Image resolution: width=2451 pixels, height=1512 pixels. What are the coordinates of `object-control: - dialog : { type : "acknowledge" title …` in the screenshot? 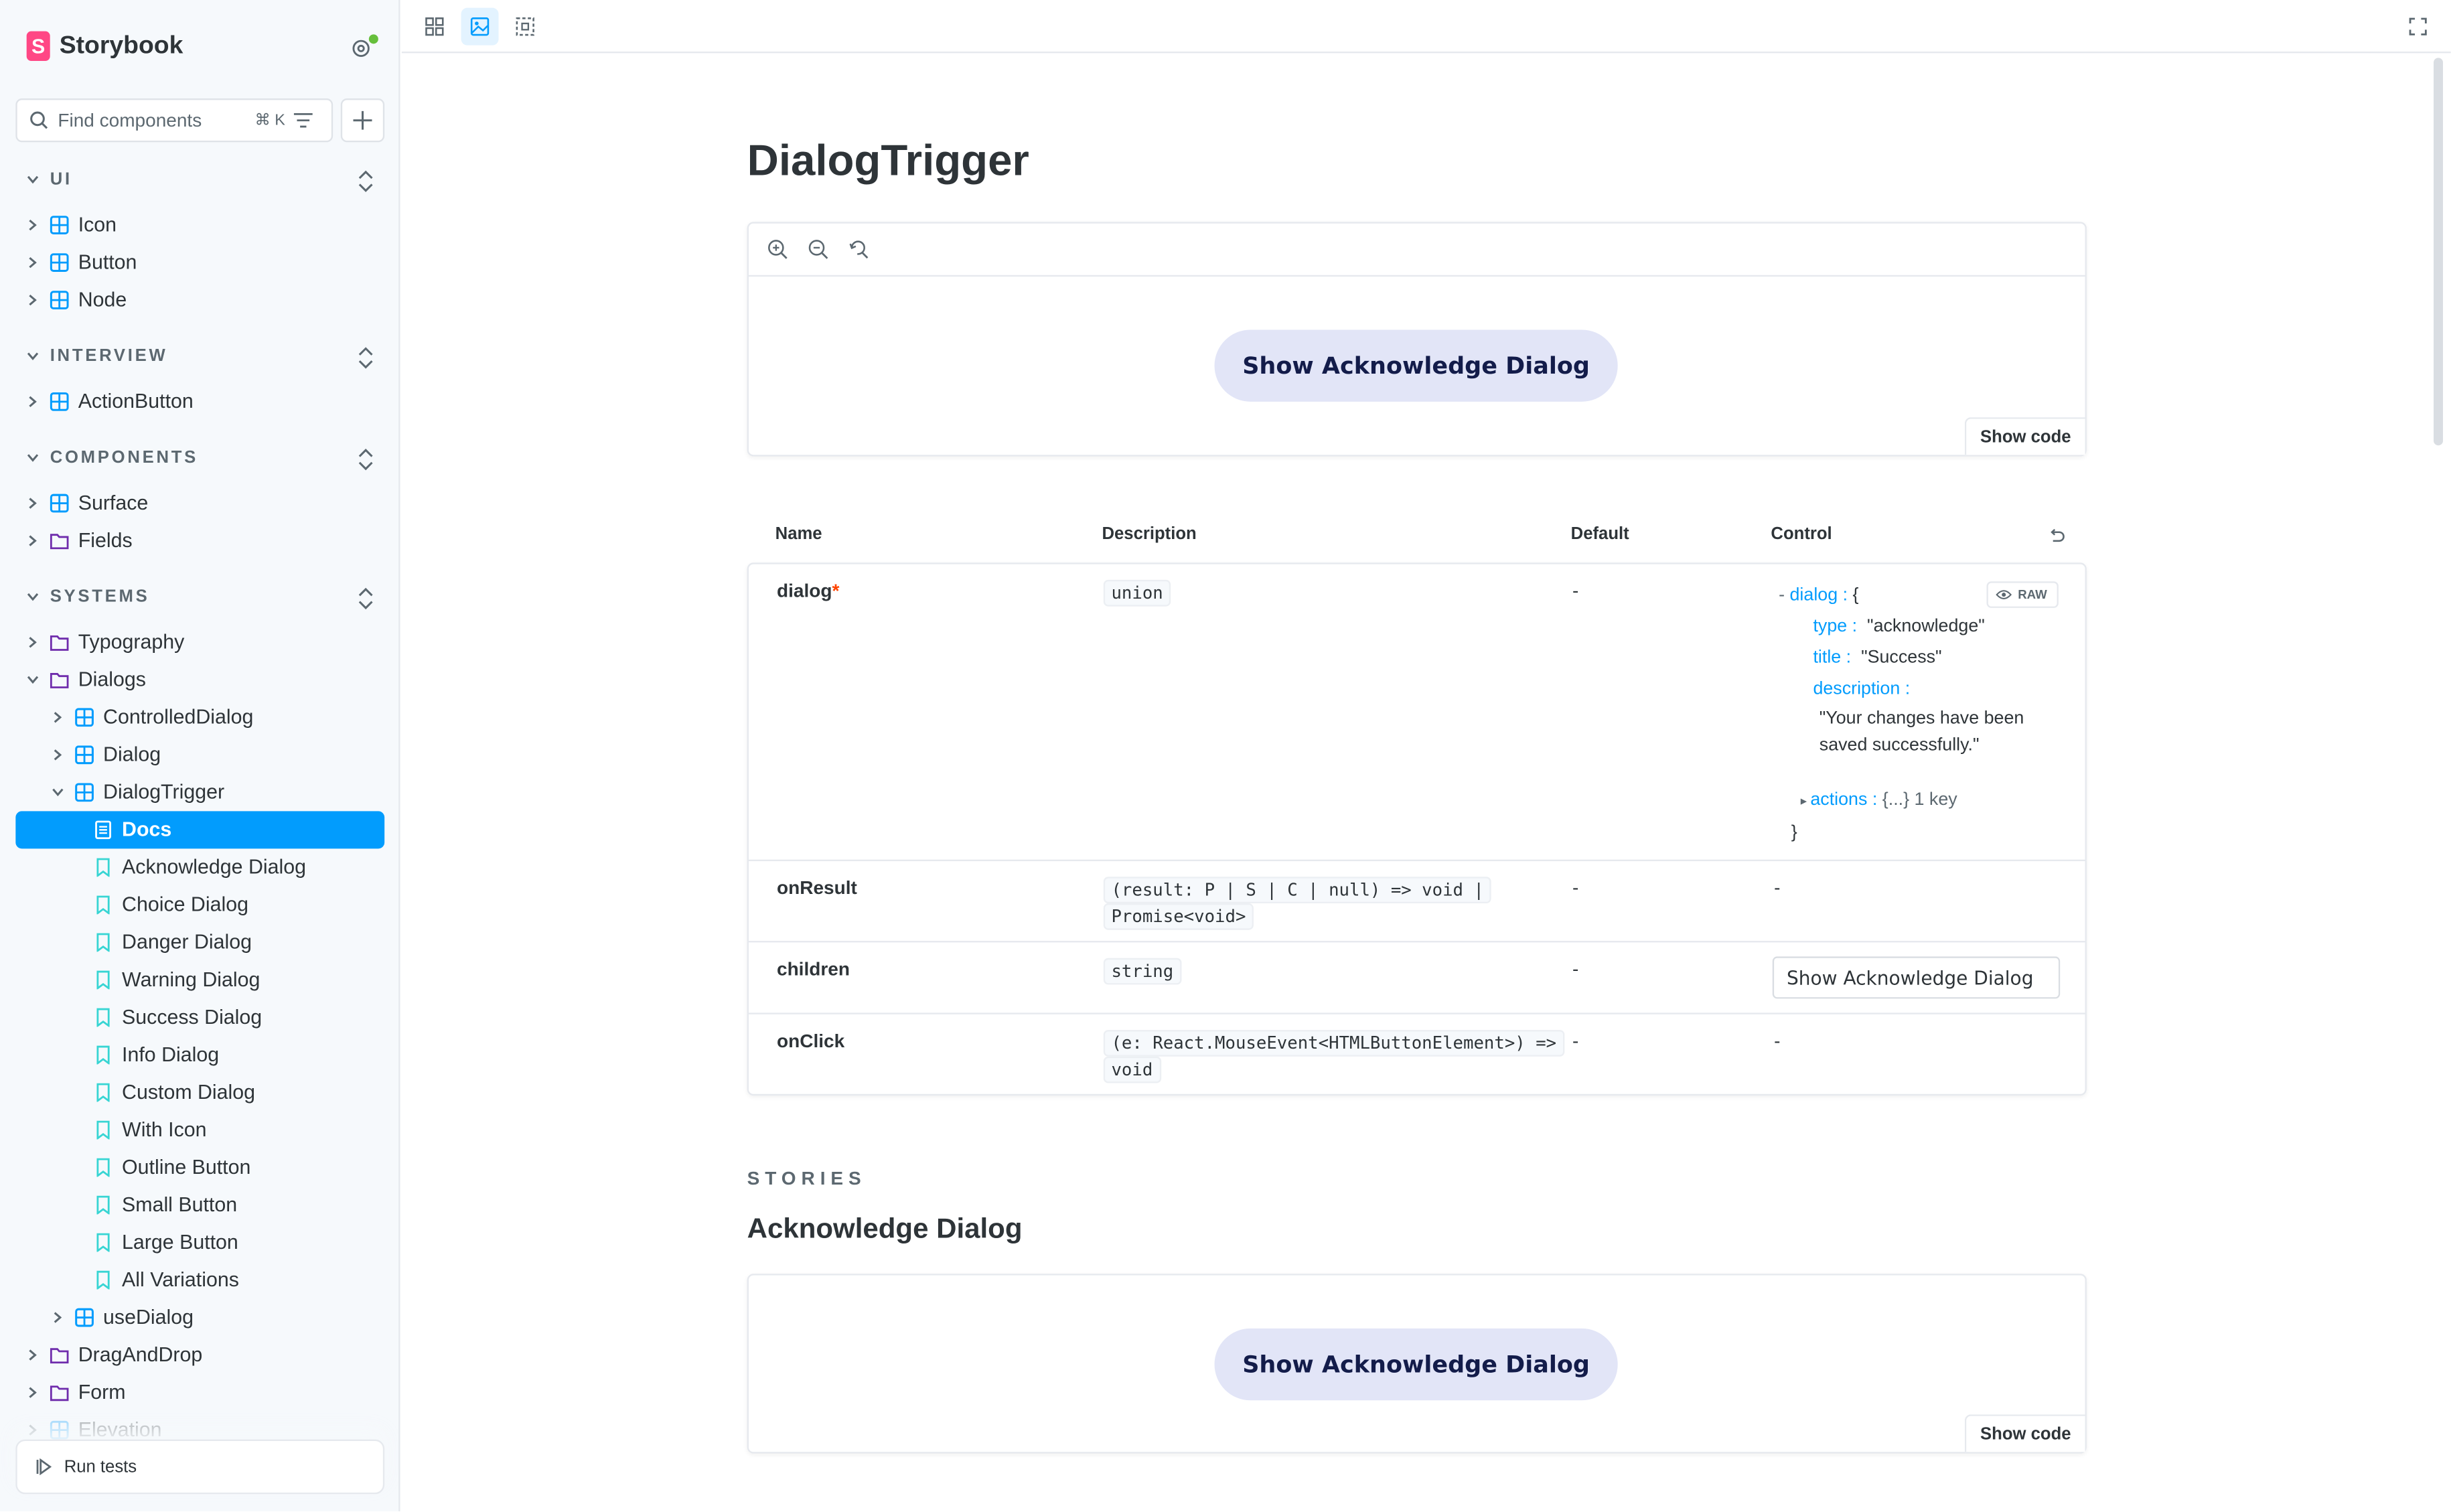 It's located at (1927, 714).